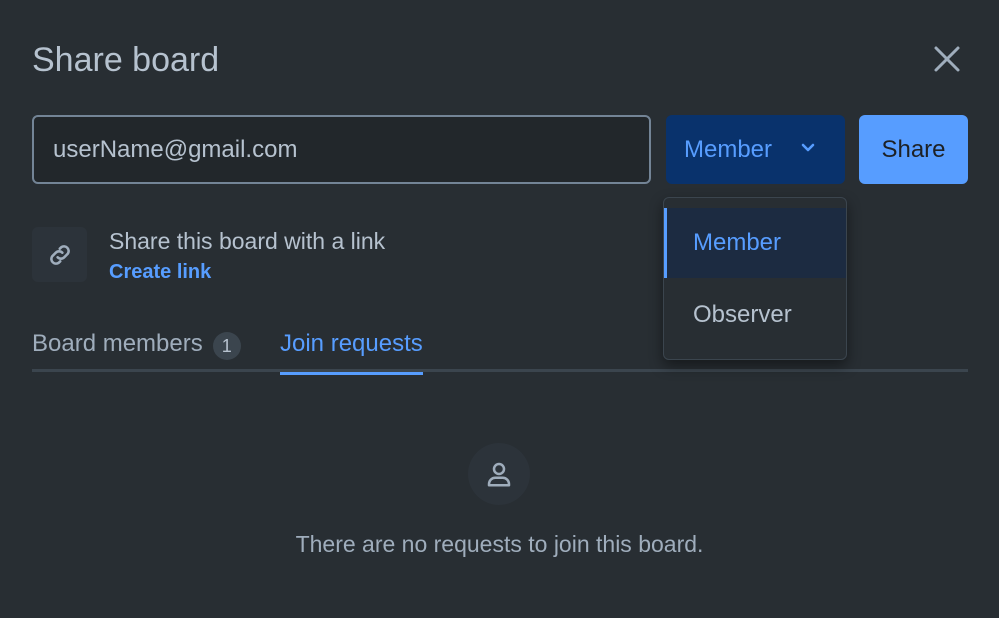  I want to click on tab-join-requests-label: Join requests, so click(351, 343).